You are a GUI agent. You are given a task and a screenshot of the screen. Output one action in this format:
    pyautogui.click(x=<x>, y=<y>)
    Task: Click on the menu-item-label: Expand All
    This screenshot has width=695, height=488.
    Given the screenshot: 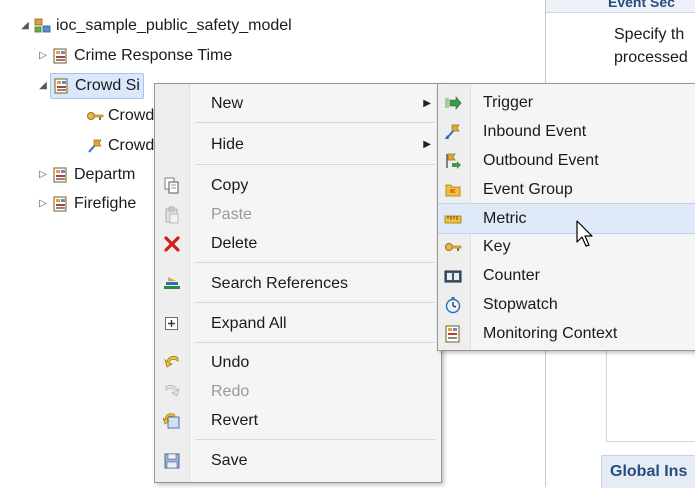 What is the action you would take?
    pyautogui.click(x=249, y=323)
    